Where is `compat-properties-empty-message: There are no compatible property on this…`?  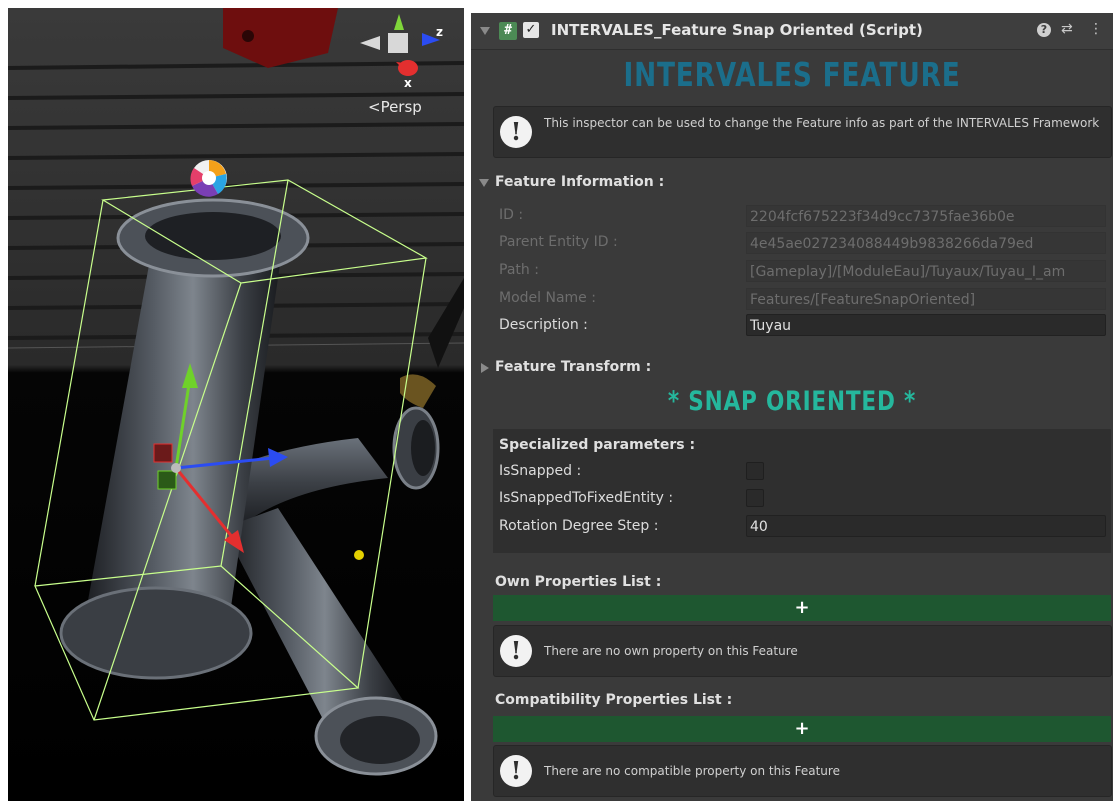
compat-properties-empty-message: There are no compatible property on this… is located at coordinates (692, 771).